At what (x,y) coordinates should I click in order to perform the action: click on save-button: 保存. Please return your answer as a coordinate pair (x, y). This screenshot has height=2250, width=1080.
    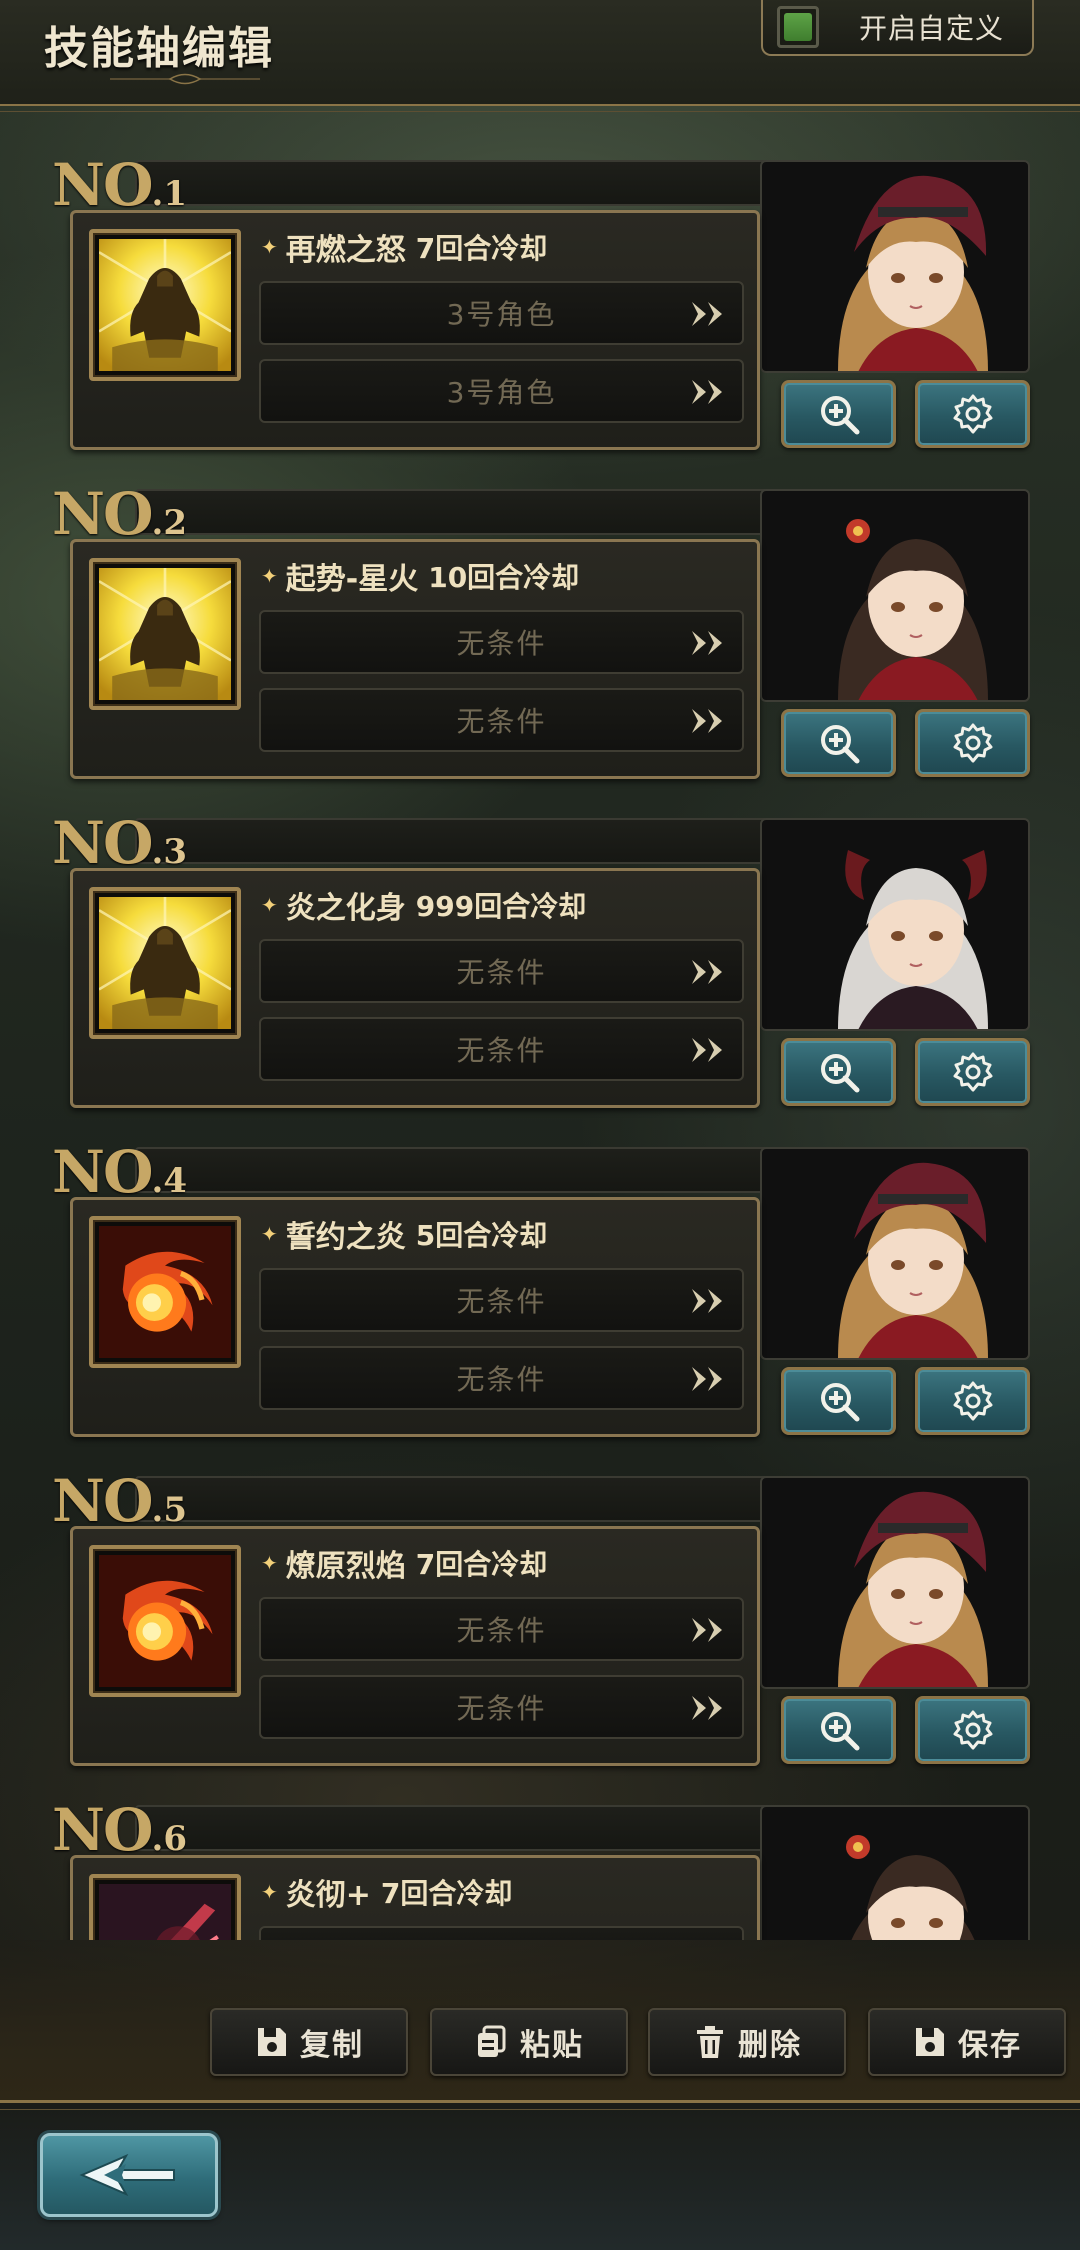
    Looking at the image, I should click on (967, 2042).